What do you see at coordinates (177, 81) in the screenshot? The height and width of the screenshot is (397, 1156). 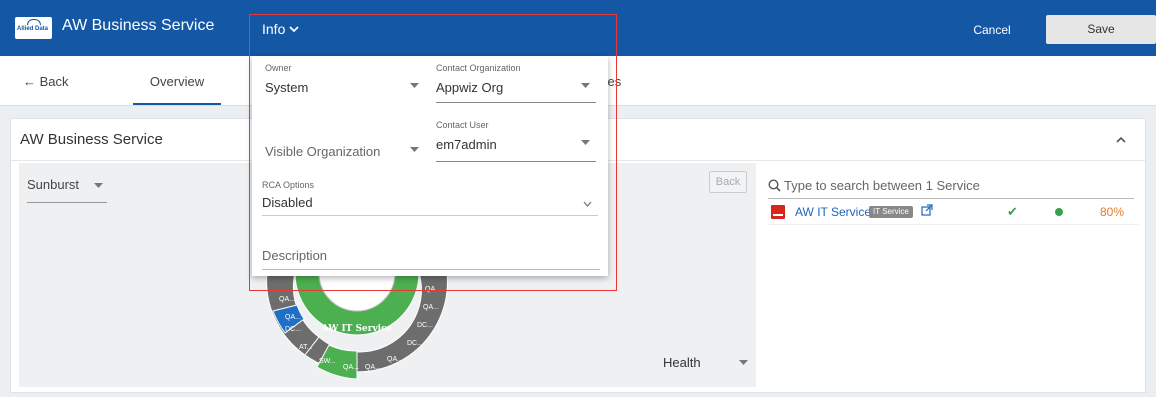 I see `tab-overview: Overview` at bounding box center [177, 81].